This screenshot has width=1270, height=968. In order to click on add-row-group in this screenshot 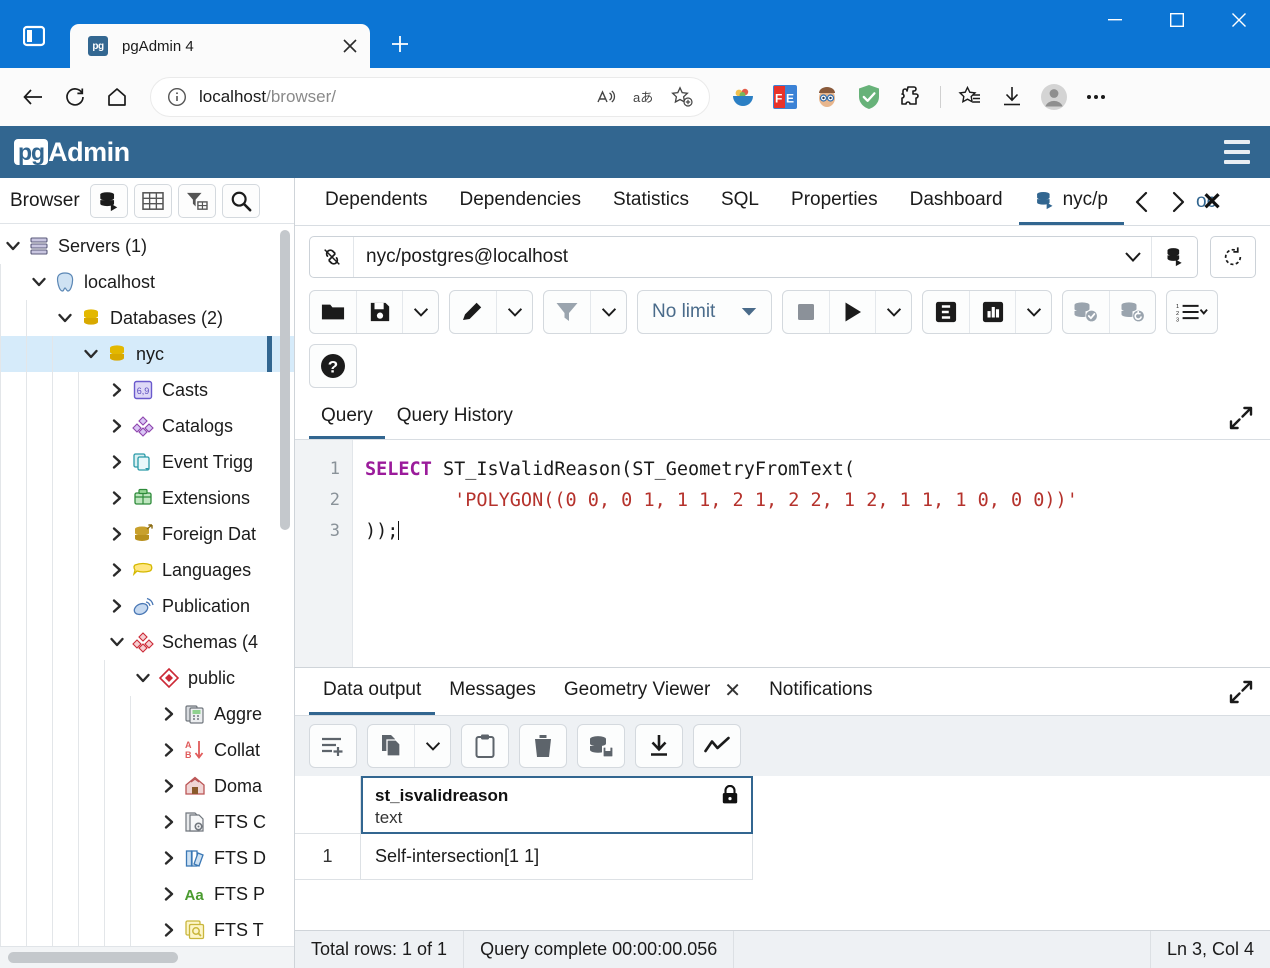, I will do `click(333, 746)`.